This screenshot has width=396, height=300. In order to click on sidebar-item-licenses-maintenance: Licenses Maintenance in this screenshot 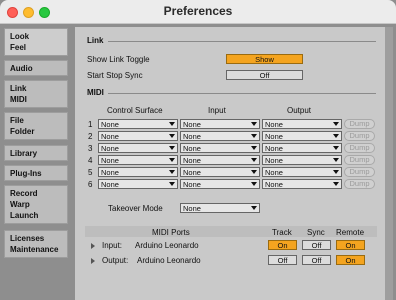, I will do `click(36, 244)`.